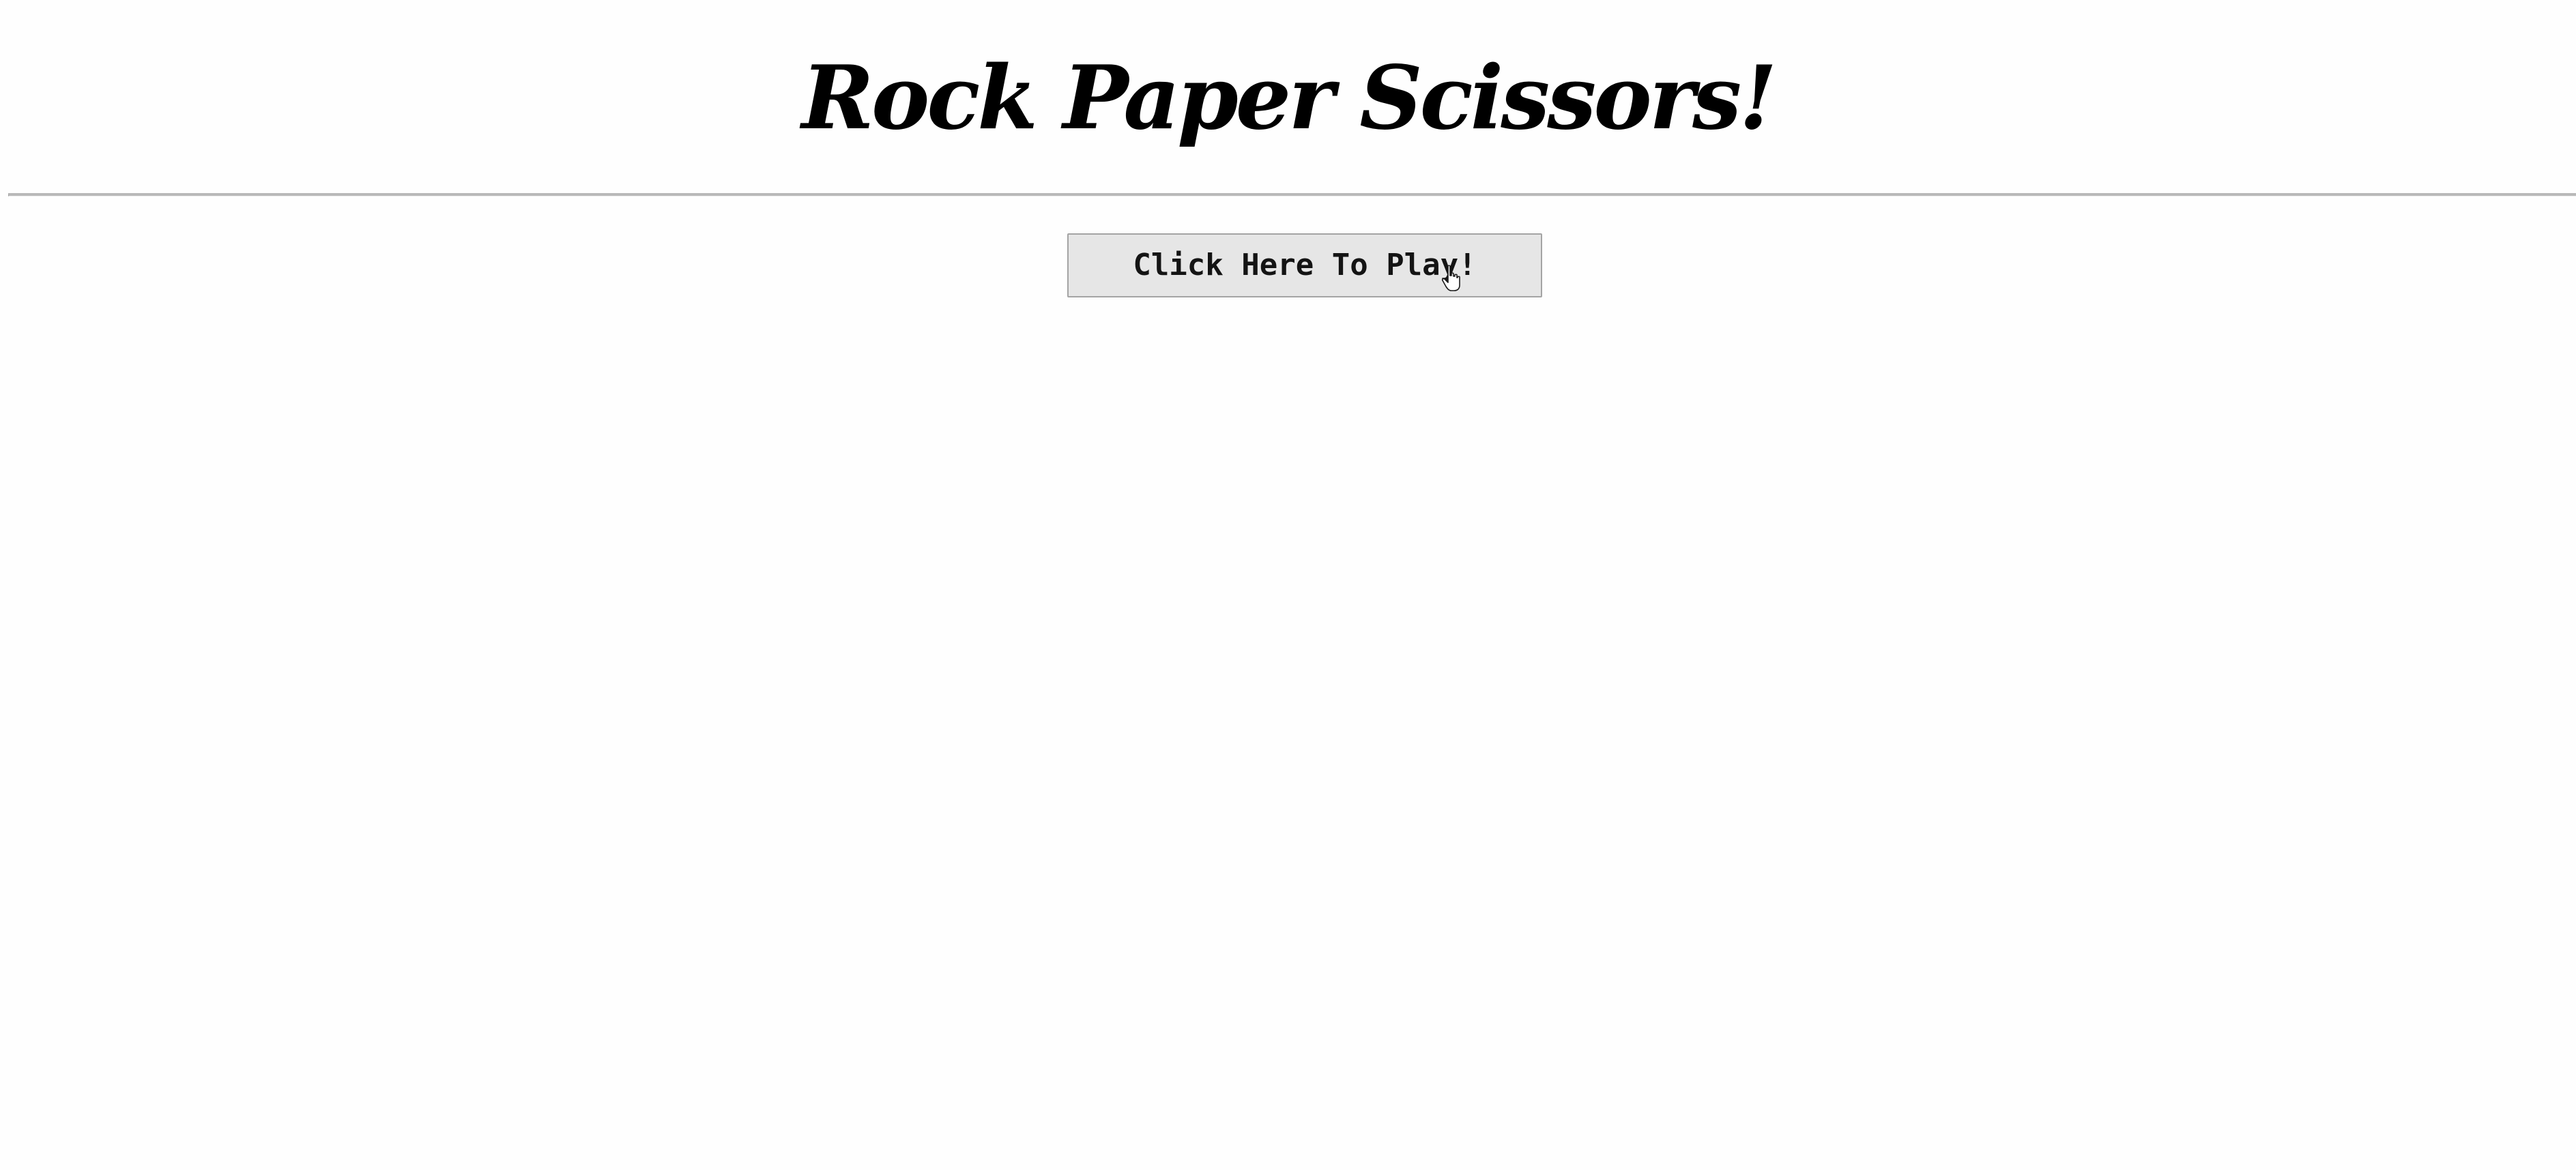 This screenshot has height=1170, width=2576. What do you see at coordinates (1289, 98) in the screenshot?
I see `page-title: Rock Paper Scissors!` at bounding box center [1289, 98].